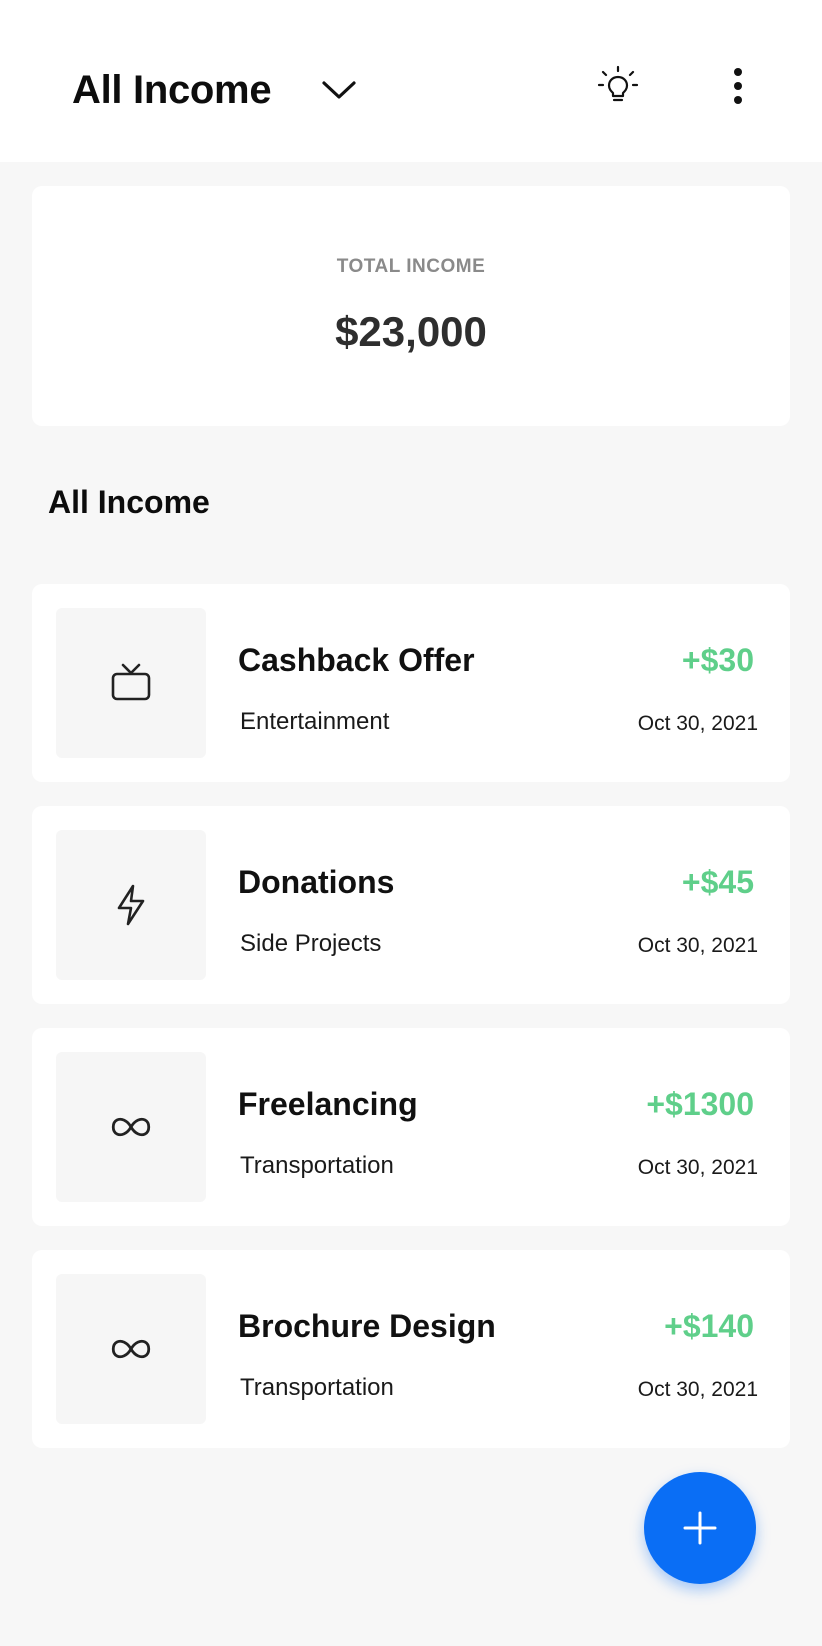 This screenshot has height=1646, width=822. I want to click on tips-button, so click(618, 86).